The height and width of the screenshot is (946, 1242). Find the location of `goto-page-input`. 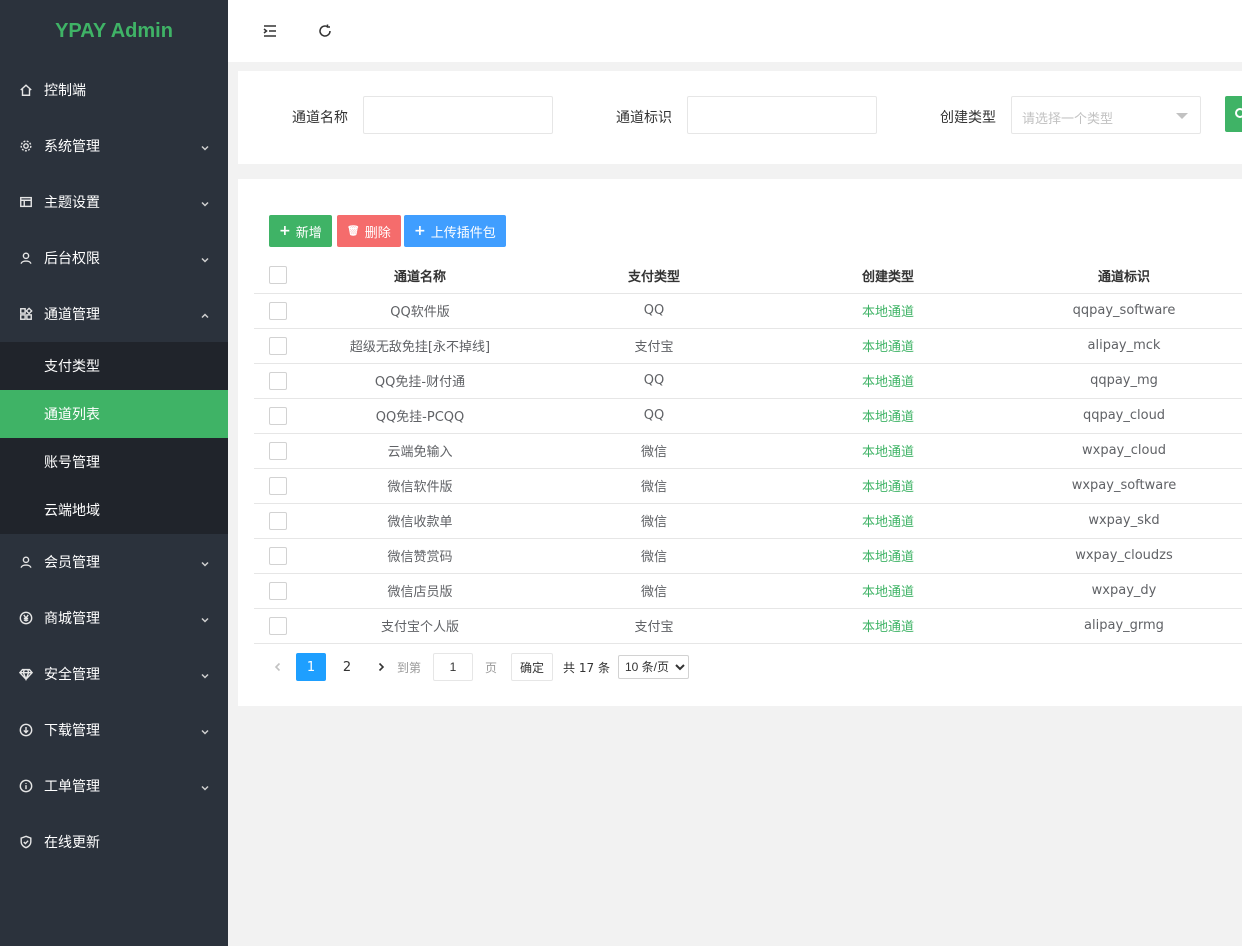

goto-page-input is located at coordinates (453, 667).